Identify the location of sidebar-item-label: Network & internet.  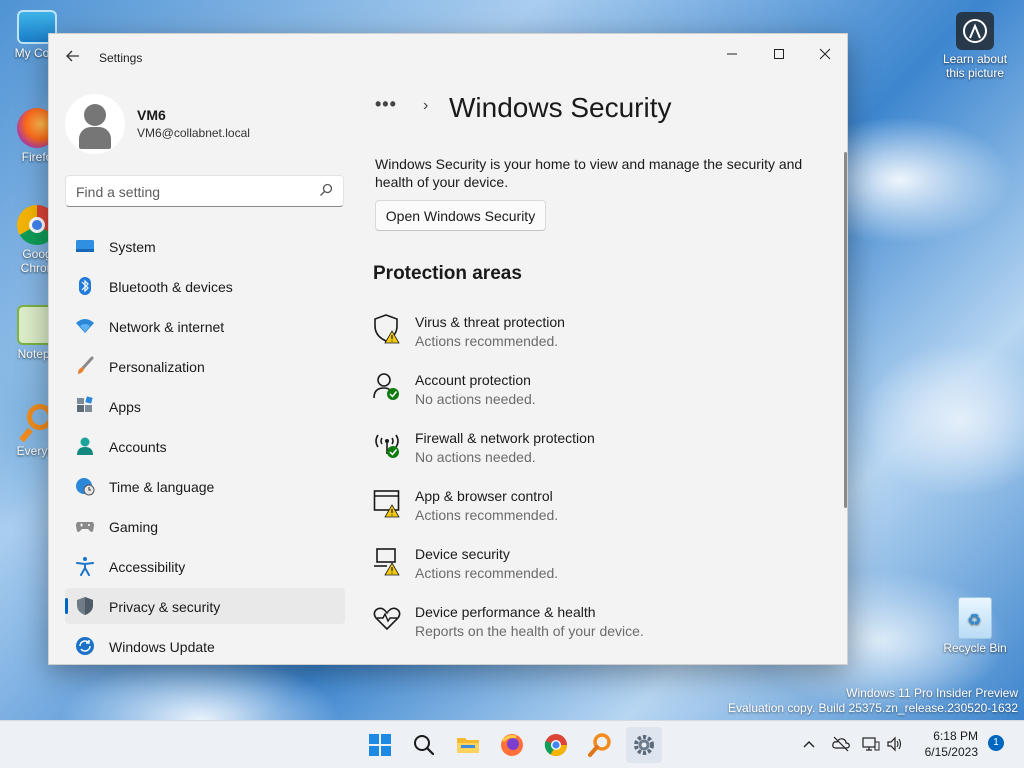
(167, 327).